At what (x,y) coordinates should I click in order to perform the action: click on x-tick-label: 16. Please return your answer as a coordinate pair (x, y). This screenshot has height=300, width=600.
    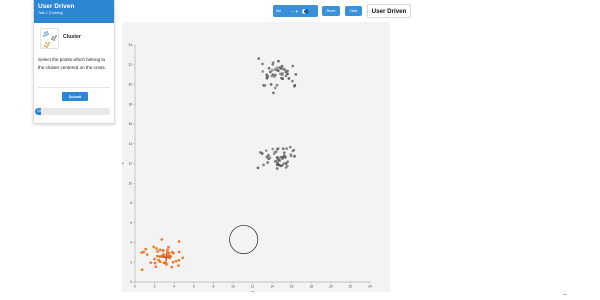
    Looking at the image, I should click on (292, 287).